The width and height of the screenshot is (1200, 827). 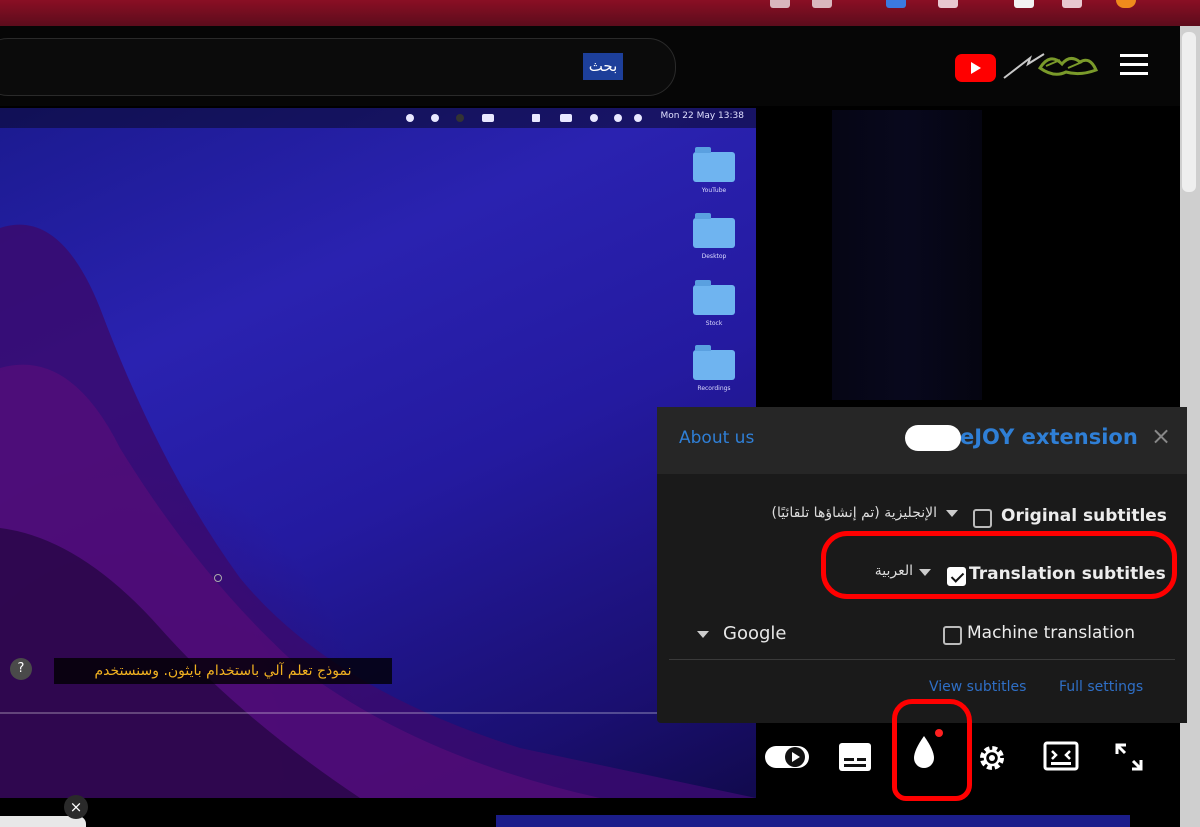 What do you see at coordinates (702, 116) in the screenshot?
I see `menubar-clock: Mon 22 May 13:38` at bounding box center [702, 116].